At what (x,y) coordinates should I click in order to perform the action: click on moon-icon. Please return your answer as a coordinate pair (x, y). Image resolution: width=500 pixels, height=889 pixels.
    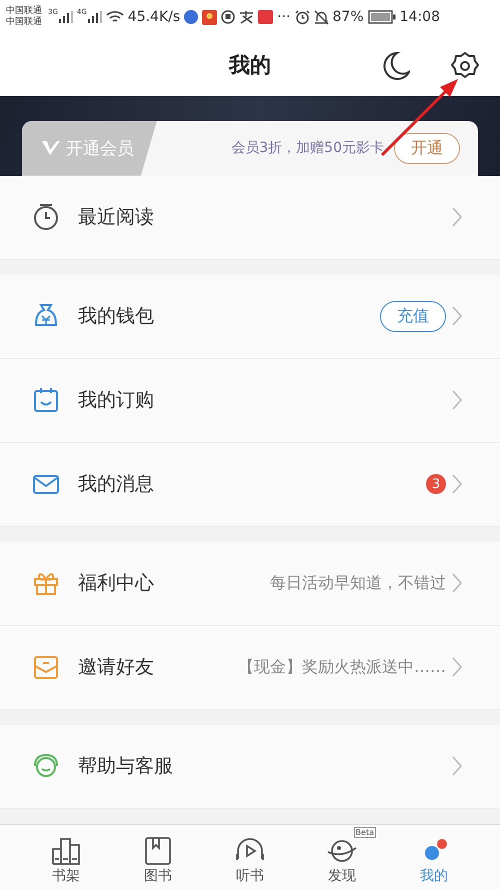
    Looking at the image, I should click on (396, 65).